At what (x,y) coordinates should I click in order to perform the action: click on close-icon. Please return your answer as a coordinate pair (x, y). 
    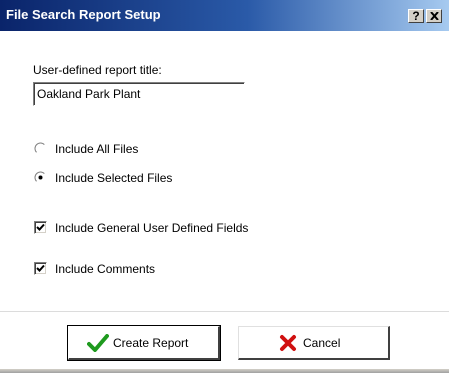
    Looking at the image, I should click on (434, 16).